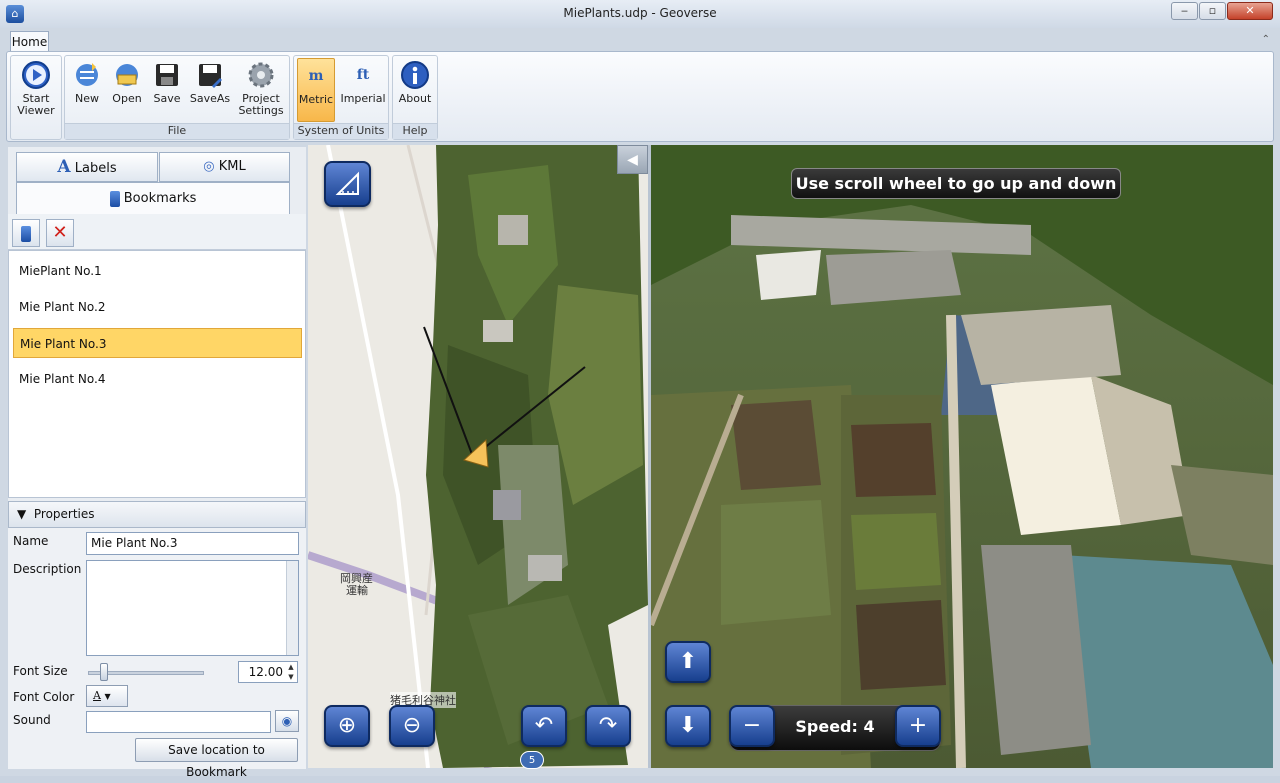 The height and width of the screenshot is (783, 1280). Describe the element at coordinates (114, 198) in the screenshot. I see `bookmark-icon` at that location.